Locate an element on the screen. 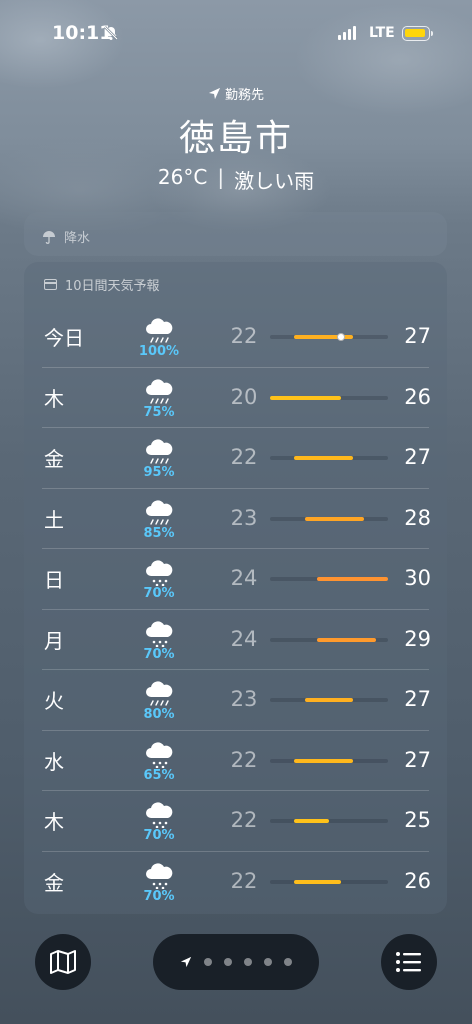  list-icon is located at coordinates (408, 962).